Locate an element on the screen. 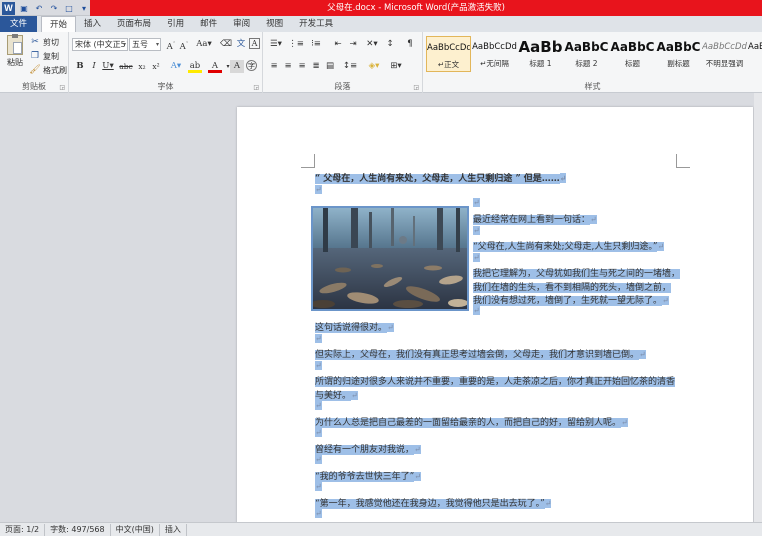  paste-icon is located at coordinates (15, 44).